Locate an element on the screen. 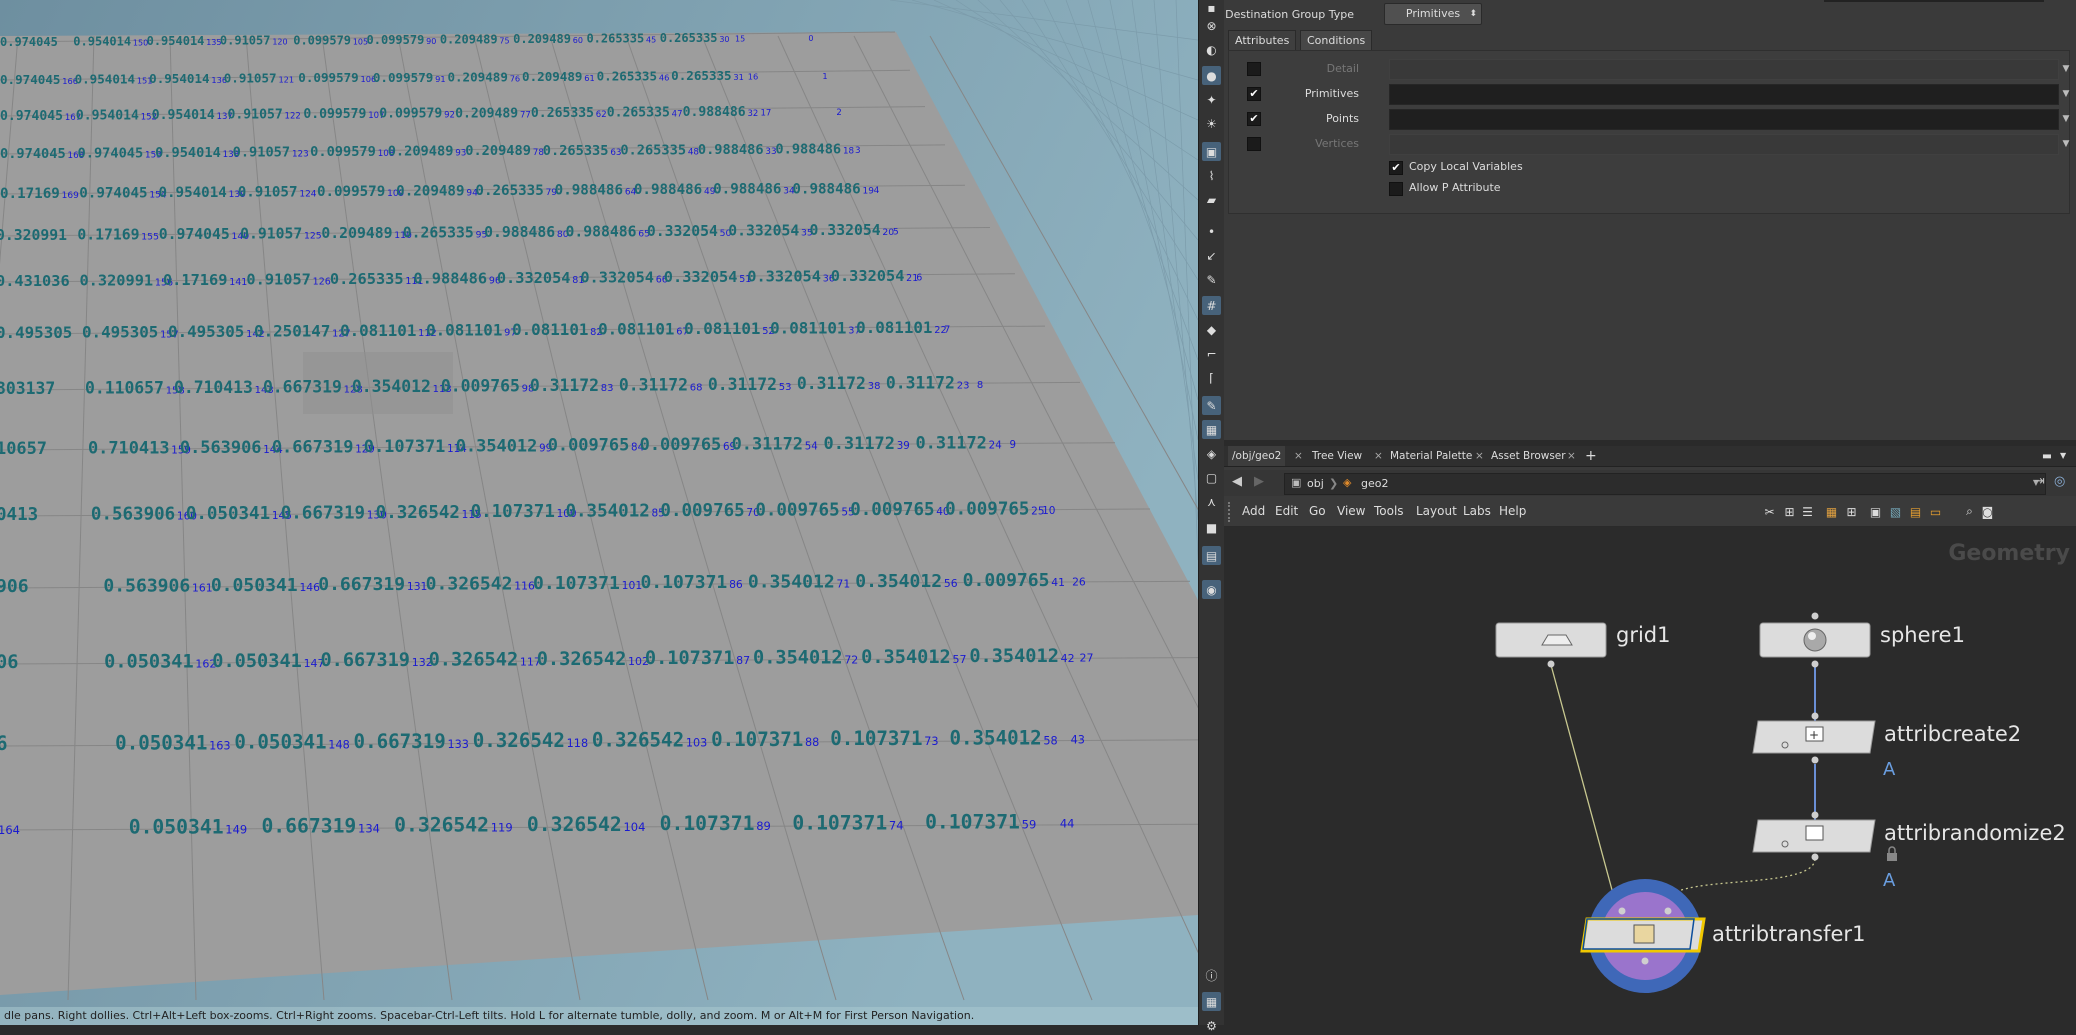  paint-icon: ▰ is located at coordinates (1211, 199).